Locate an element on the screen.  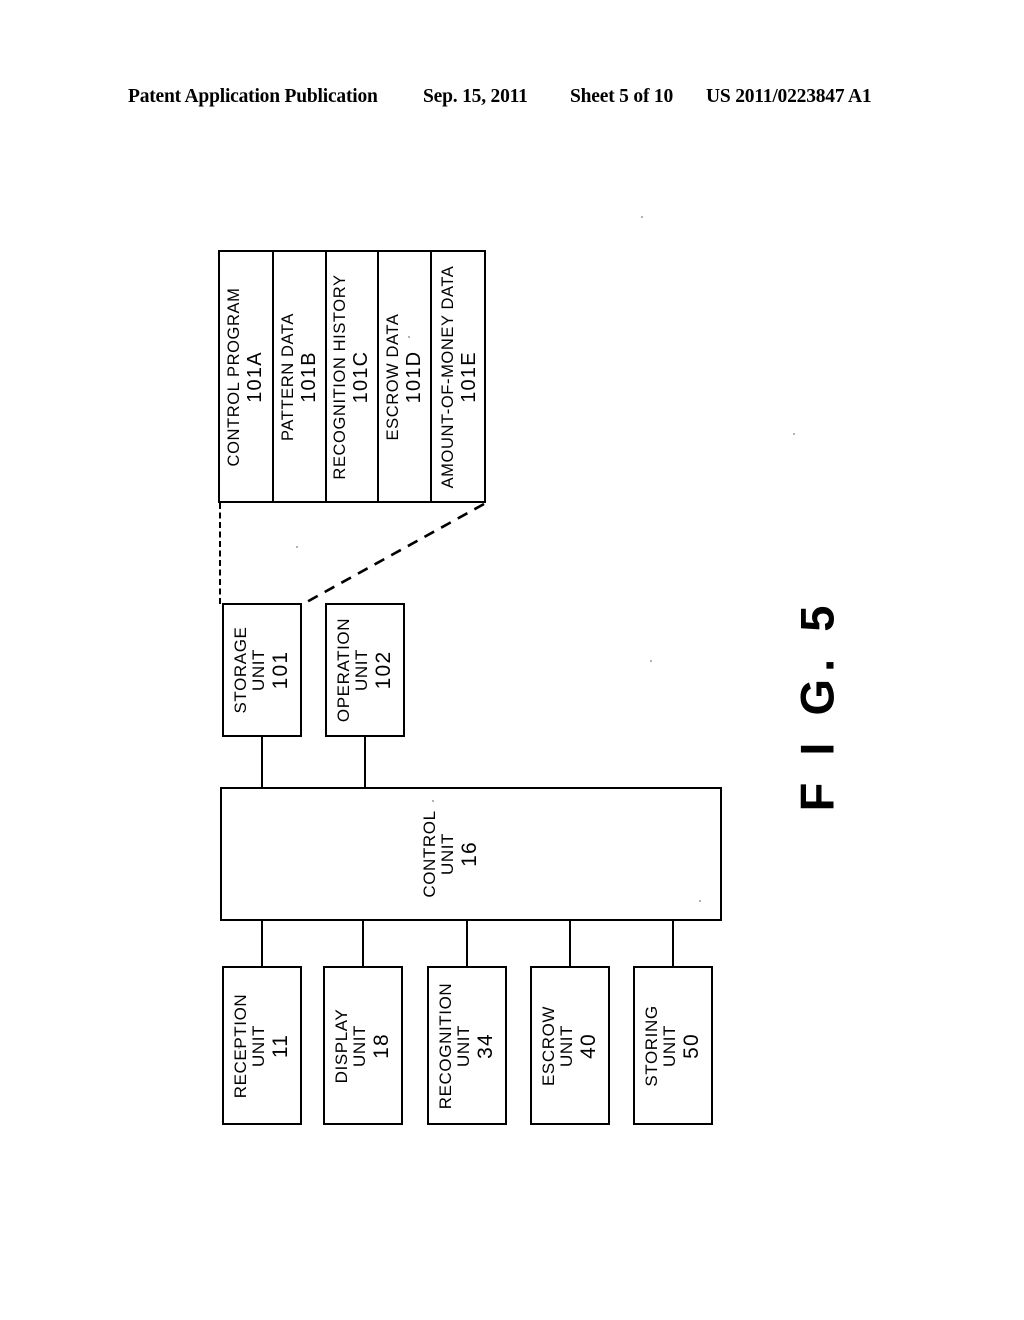
control-unit-label: CONTROL UNIT 16 is located at coordinates (450, 854).